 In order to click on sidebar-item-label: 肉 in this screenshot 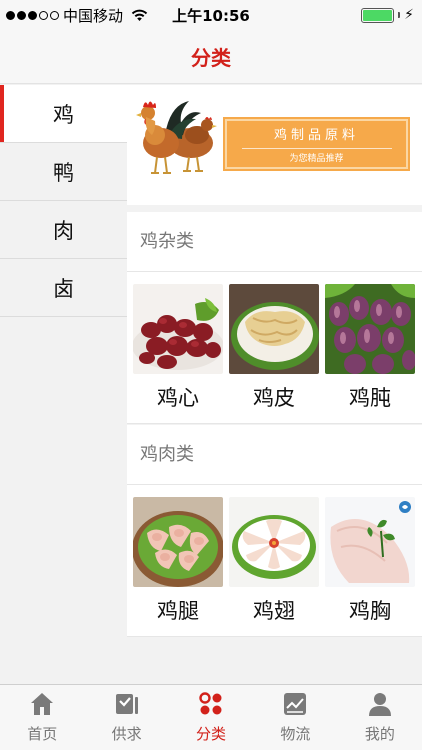, I will do `click(63, 230)`.